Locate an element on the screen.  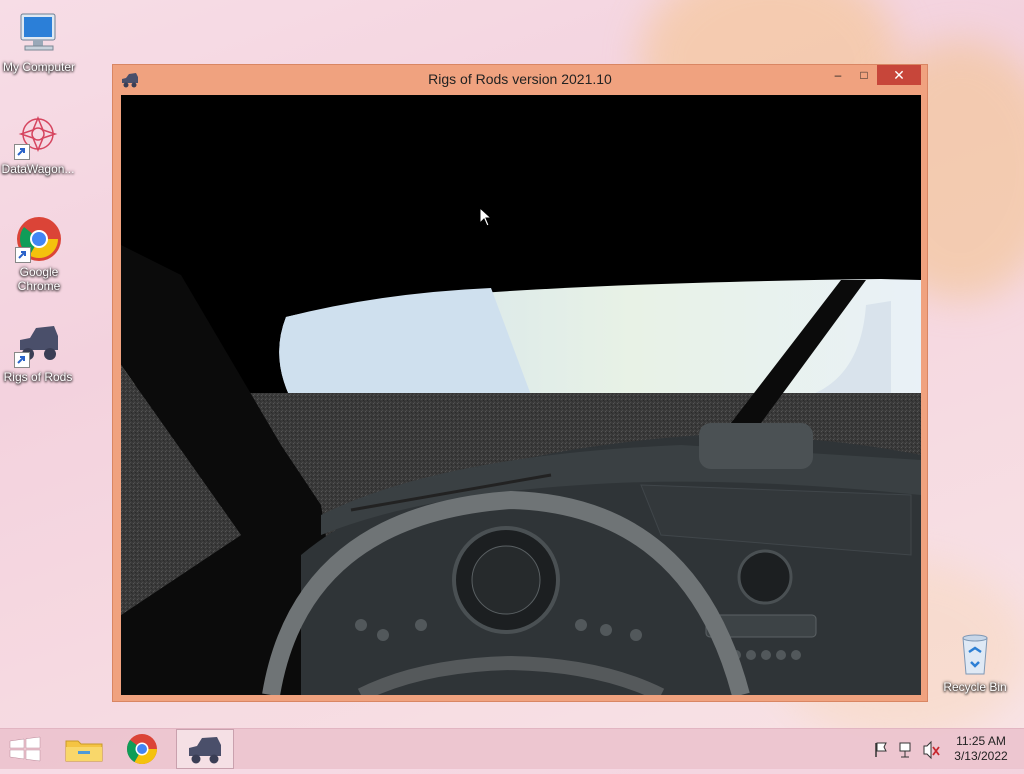
mouse-cursor-icon is located at coordinates (486, 219).